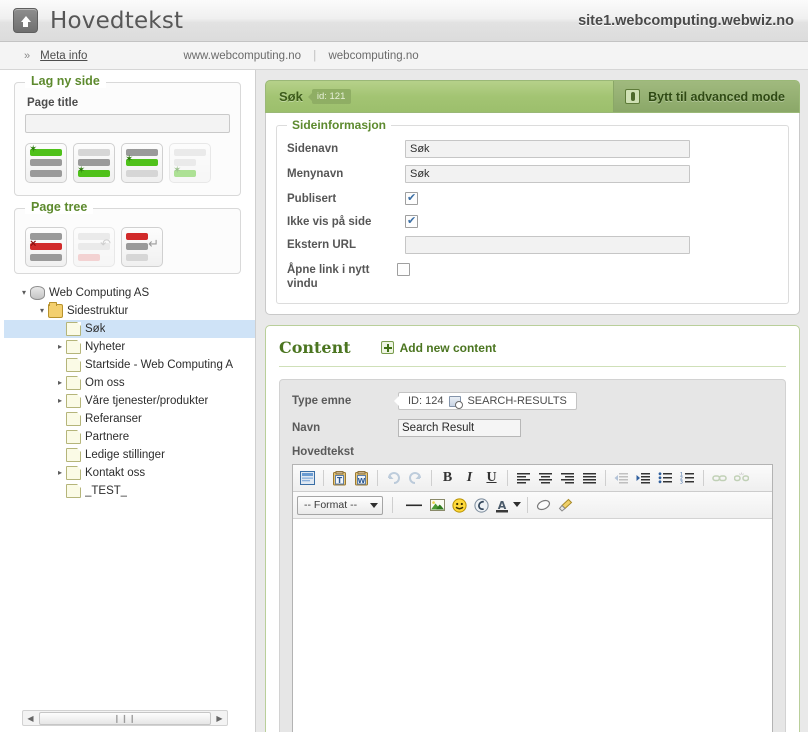 The image size is (808, 732). Describe the element at coordinates (142, 162) in the screenshot. I see `template-two-column-button` at that location.